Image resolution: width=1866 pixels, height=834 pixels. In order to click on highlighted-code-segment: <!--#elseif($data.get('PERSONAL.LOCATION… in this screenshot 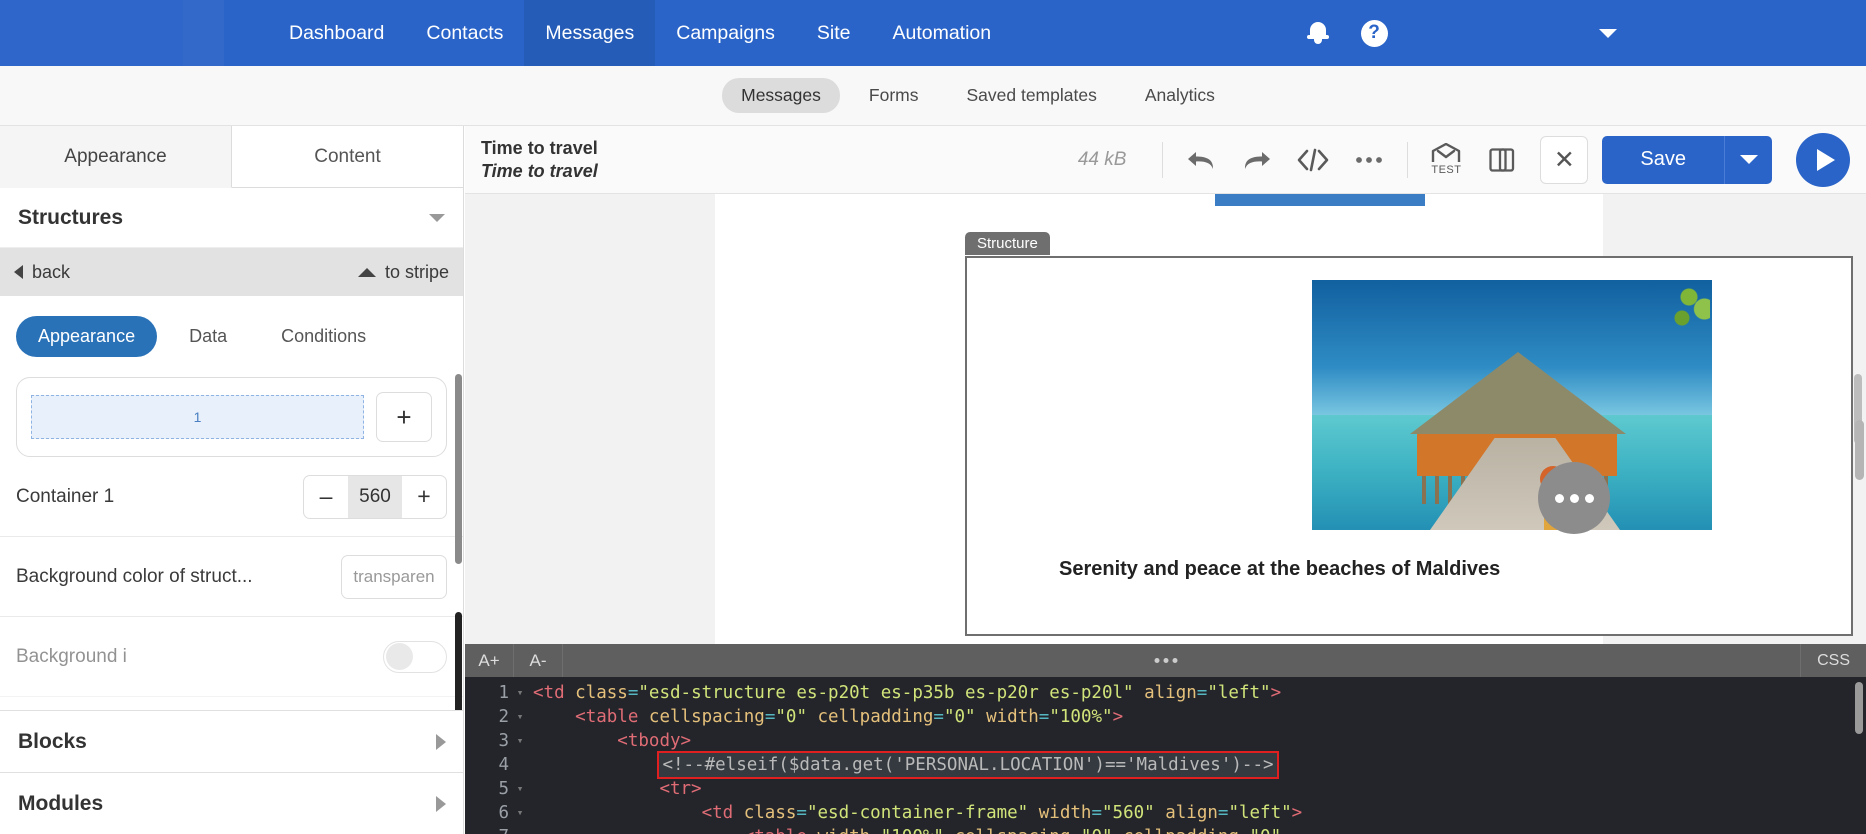, I will do `click(968, 765)`.